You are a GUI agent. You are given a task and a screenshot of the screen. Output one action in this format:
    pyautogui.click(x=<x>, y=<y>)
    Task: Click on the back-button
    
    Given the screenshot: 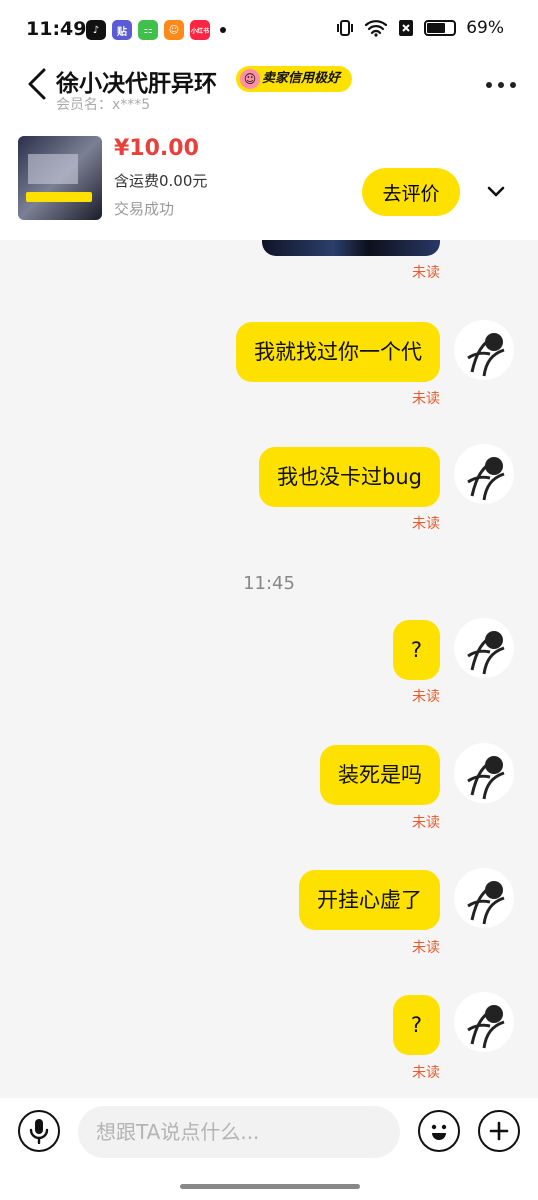 What is the action you would take?
    pyautogui.click(x=38, y=84)
    